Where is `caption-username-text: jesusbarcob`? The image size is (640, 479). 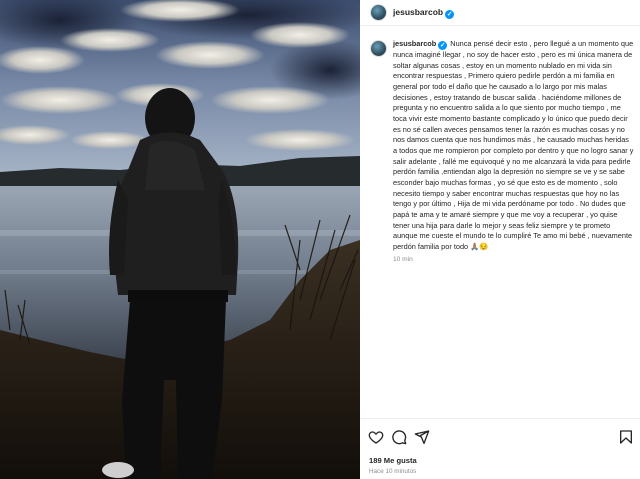
caption-username-text: jesusbarcob is located at coordinates (414, 43).